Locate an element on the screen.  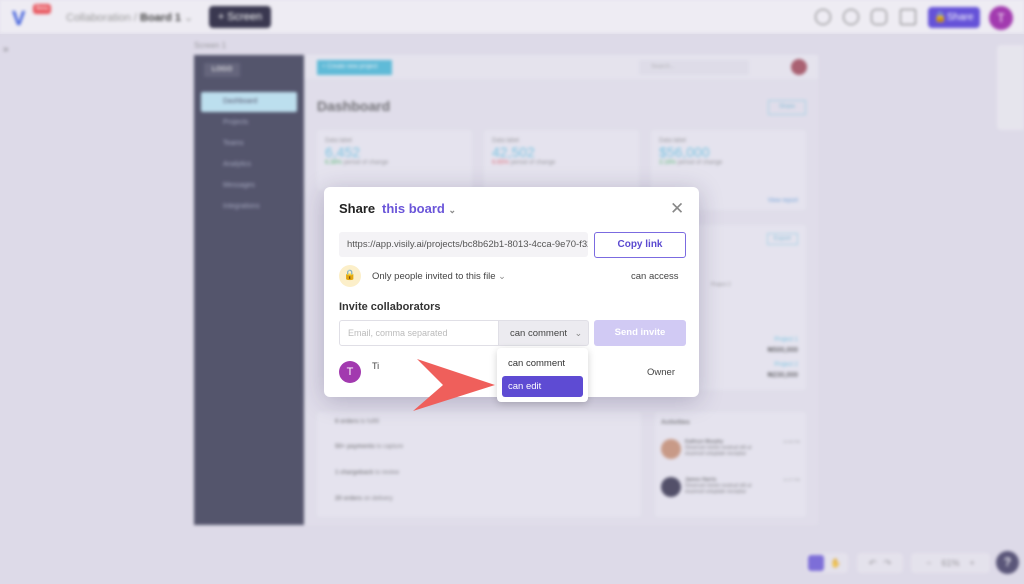
access-select: Only people invited to this file ⌄ is located at coordinates (439, 276).